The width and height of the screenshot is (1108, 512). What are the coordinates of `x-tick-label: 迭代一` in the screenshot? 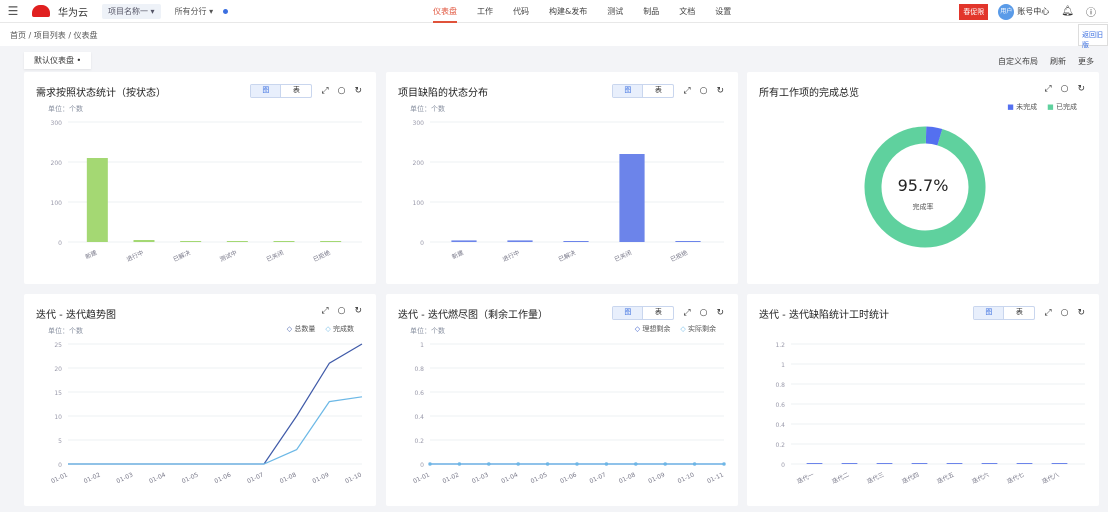 It's located at (806, 478).